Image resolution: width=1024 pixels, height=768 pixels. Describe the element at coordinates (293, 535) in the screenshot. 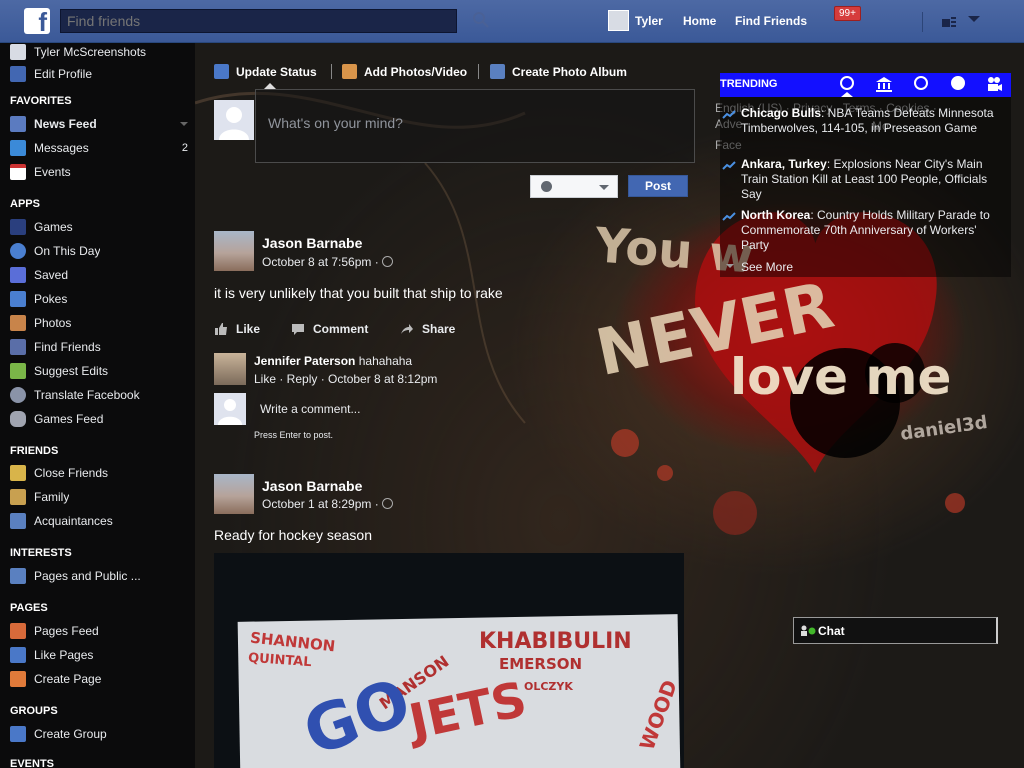

I see `post-text: Ready for hockey season` at that location.